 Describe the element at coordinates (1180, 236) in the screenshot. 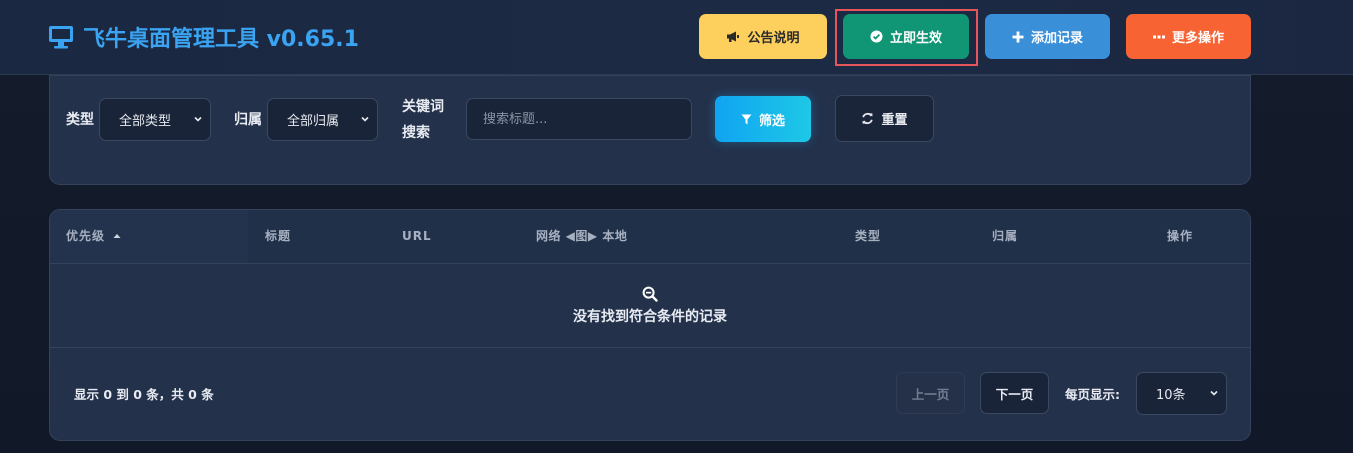

I see `column-header-actions: 操作` at that location.